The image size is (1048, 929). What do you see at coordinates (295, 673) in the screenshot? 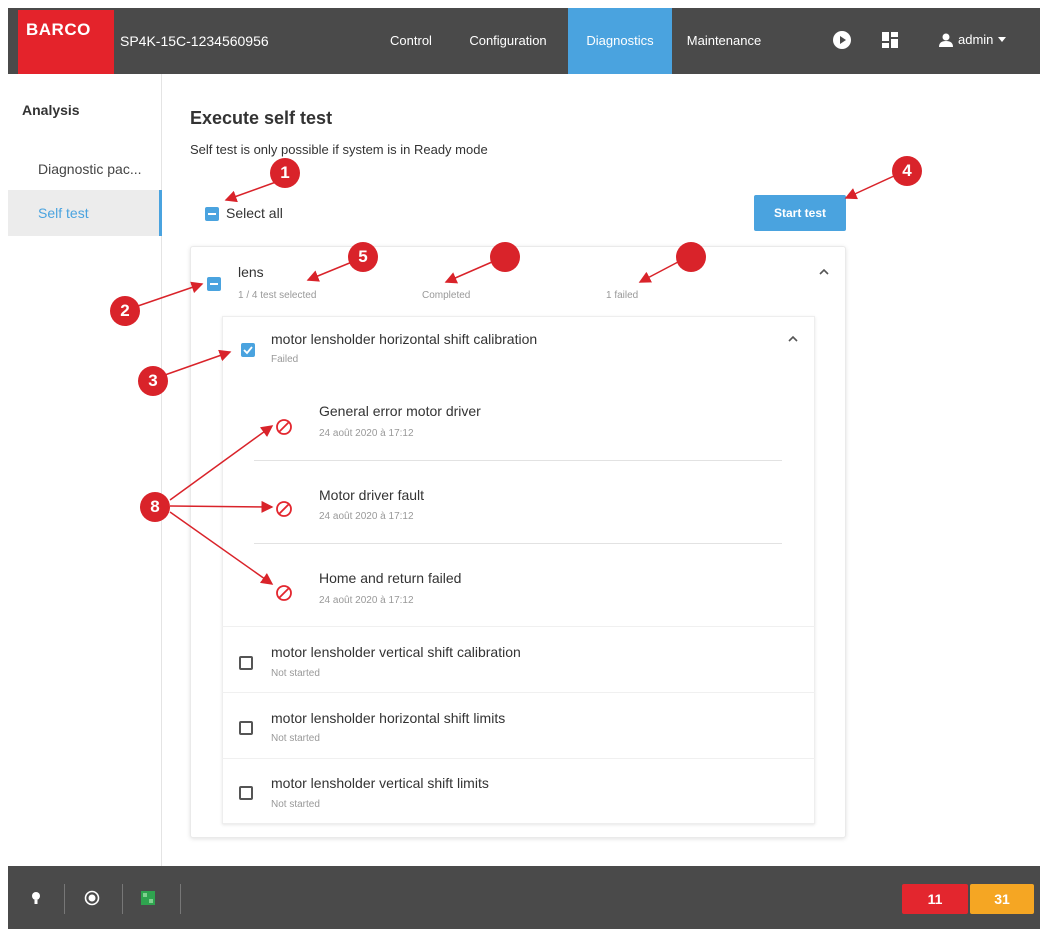
I see `test-status-2: Not started` at bounding box center [295, 673].